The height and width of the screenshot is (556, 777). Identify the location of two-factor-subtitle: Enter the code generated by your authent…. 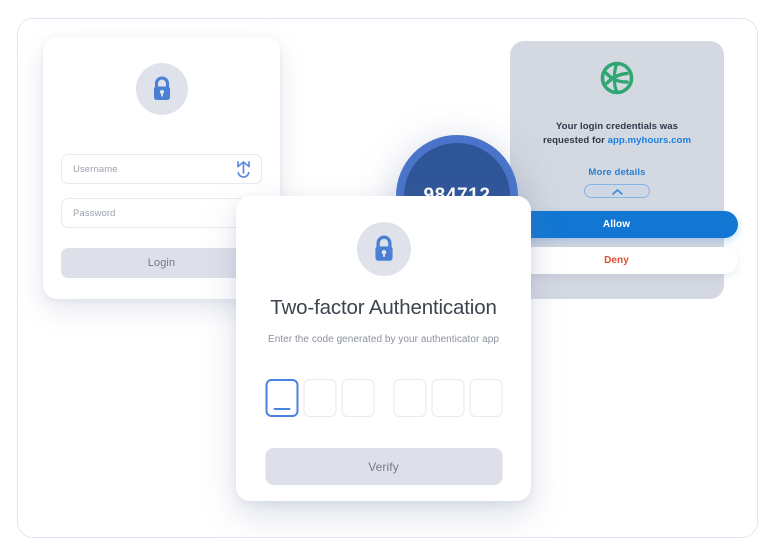
(383, 339).